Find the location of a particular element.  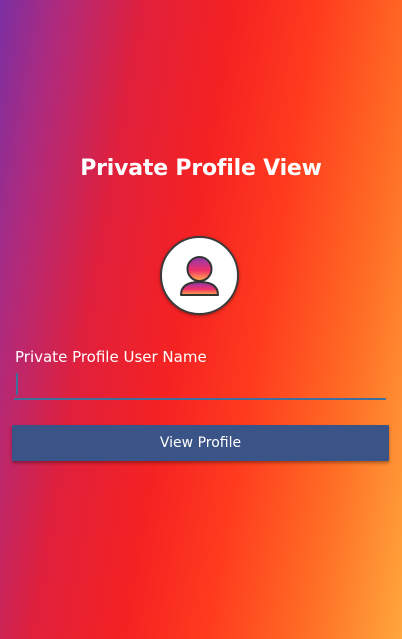

view-profile-button: View Profile is located at coordinates (200, 443).